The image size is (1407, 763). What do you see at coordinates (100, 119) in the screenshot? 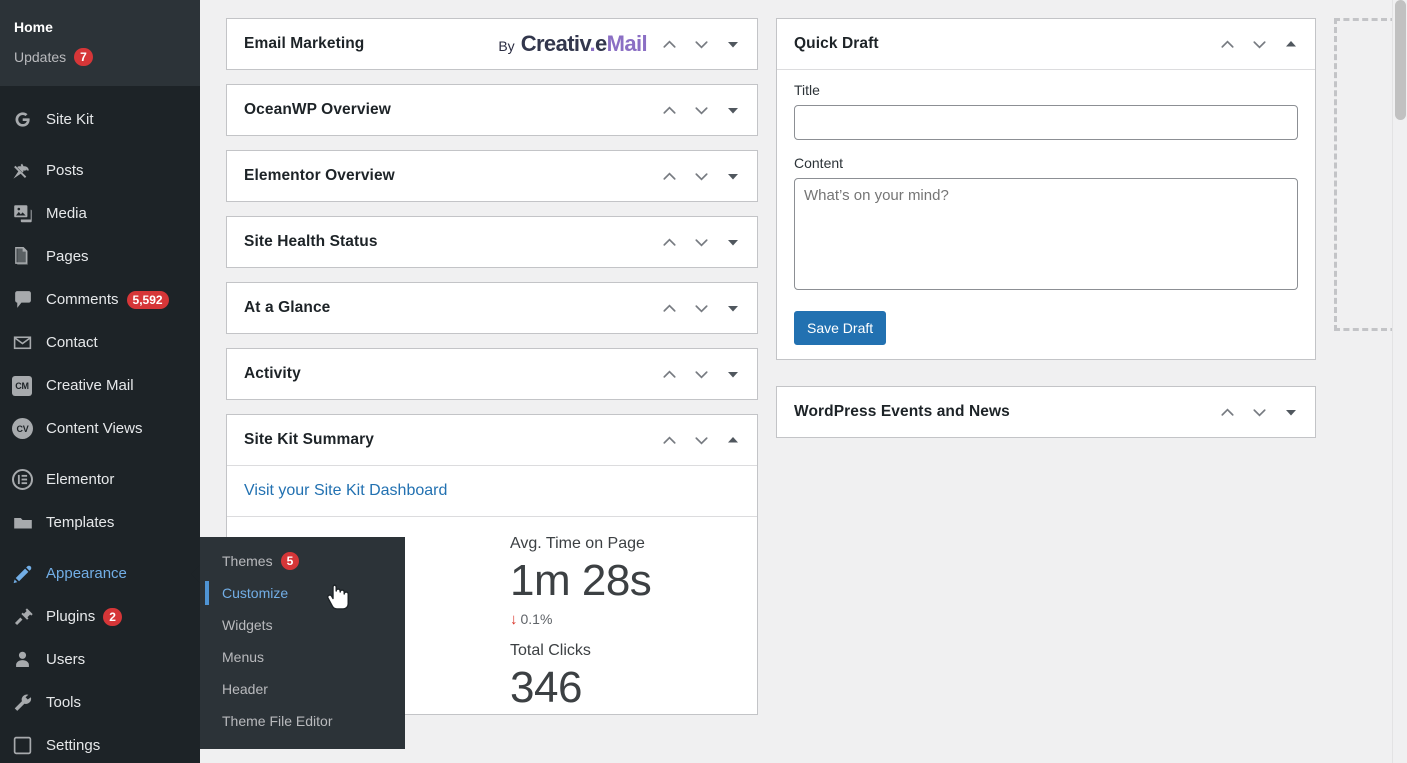
I see `sidebar-item-site-kit: Site Kit` at bounding box center [100, 119].